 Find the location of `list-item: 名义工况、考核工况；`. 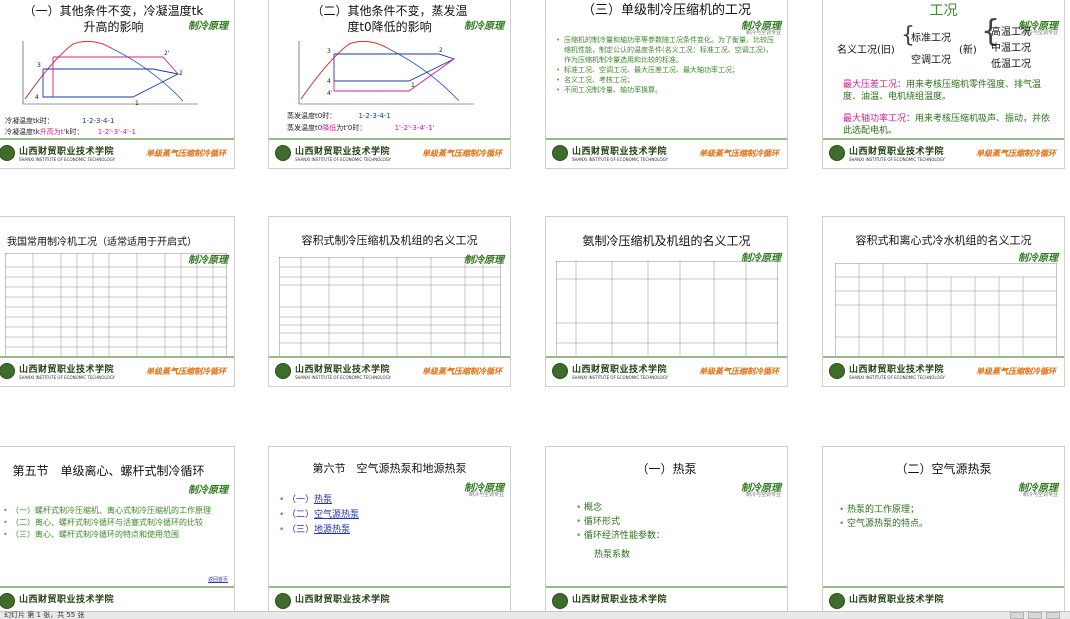

list-item: 名义工况、考核工况； is located at coordinates (666, 80).